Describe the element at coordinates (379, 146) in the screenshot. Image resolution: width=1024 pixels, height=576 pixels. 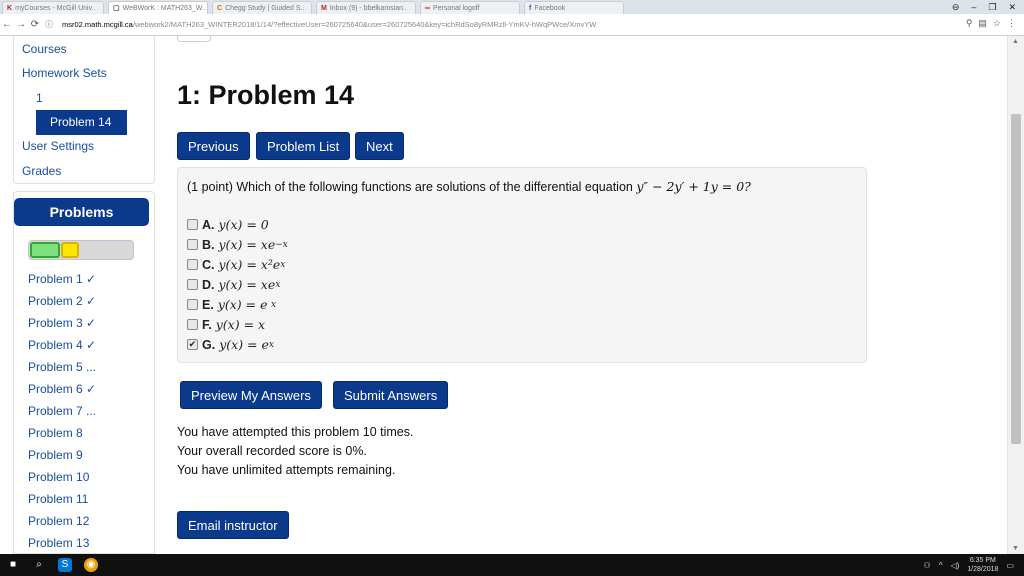
I see `next-button: Next` at that location.